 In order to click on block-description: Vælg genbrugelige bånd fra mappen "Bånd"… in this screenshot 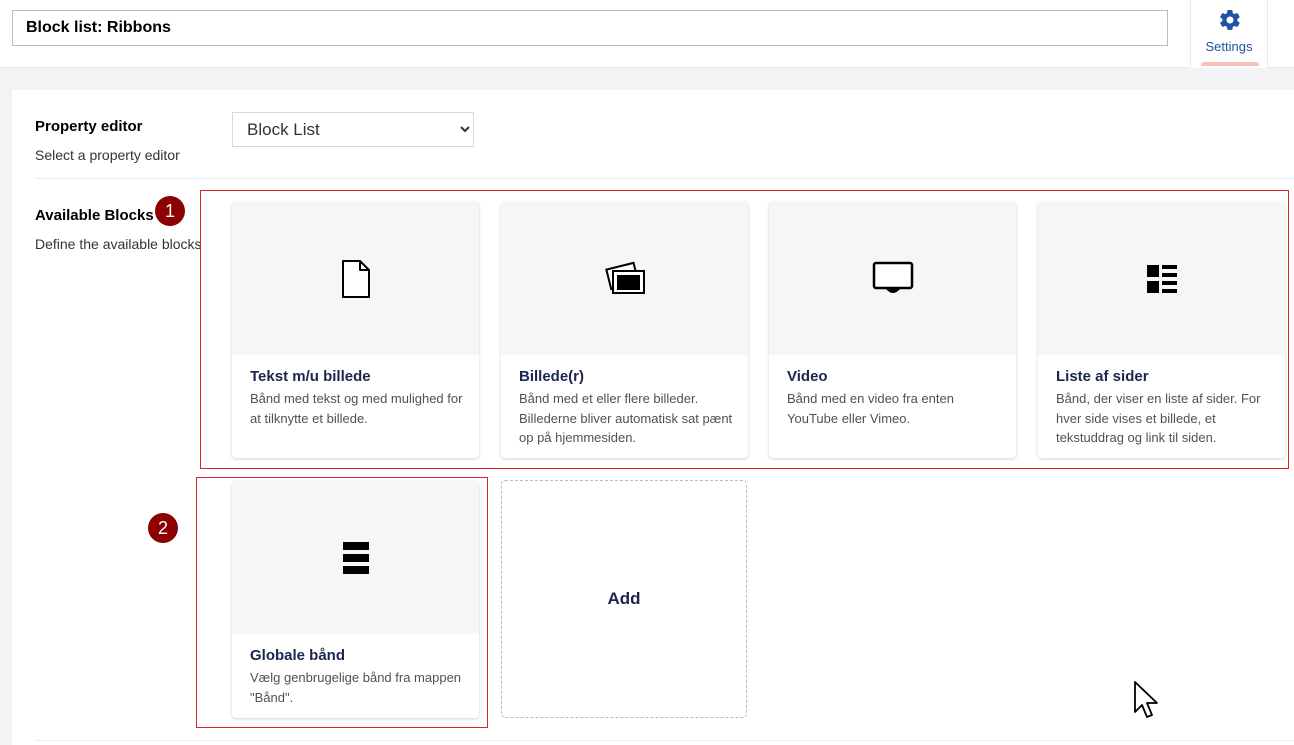, I will do `click(356, 687)`.